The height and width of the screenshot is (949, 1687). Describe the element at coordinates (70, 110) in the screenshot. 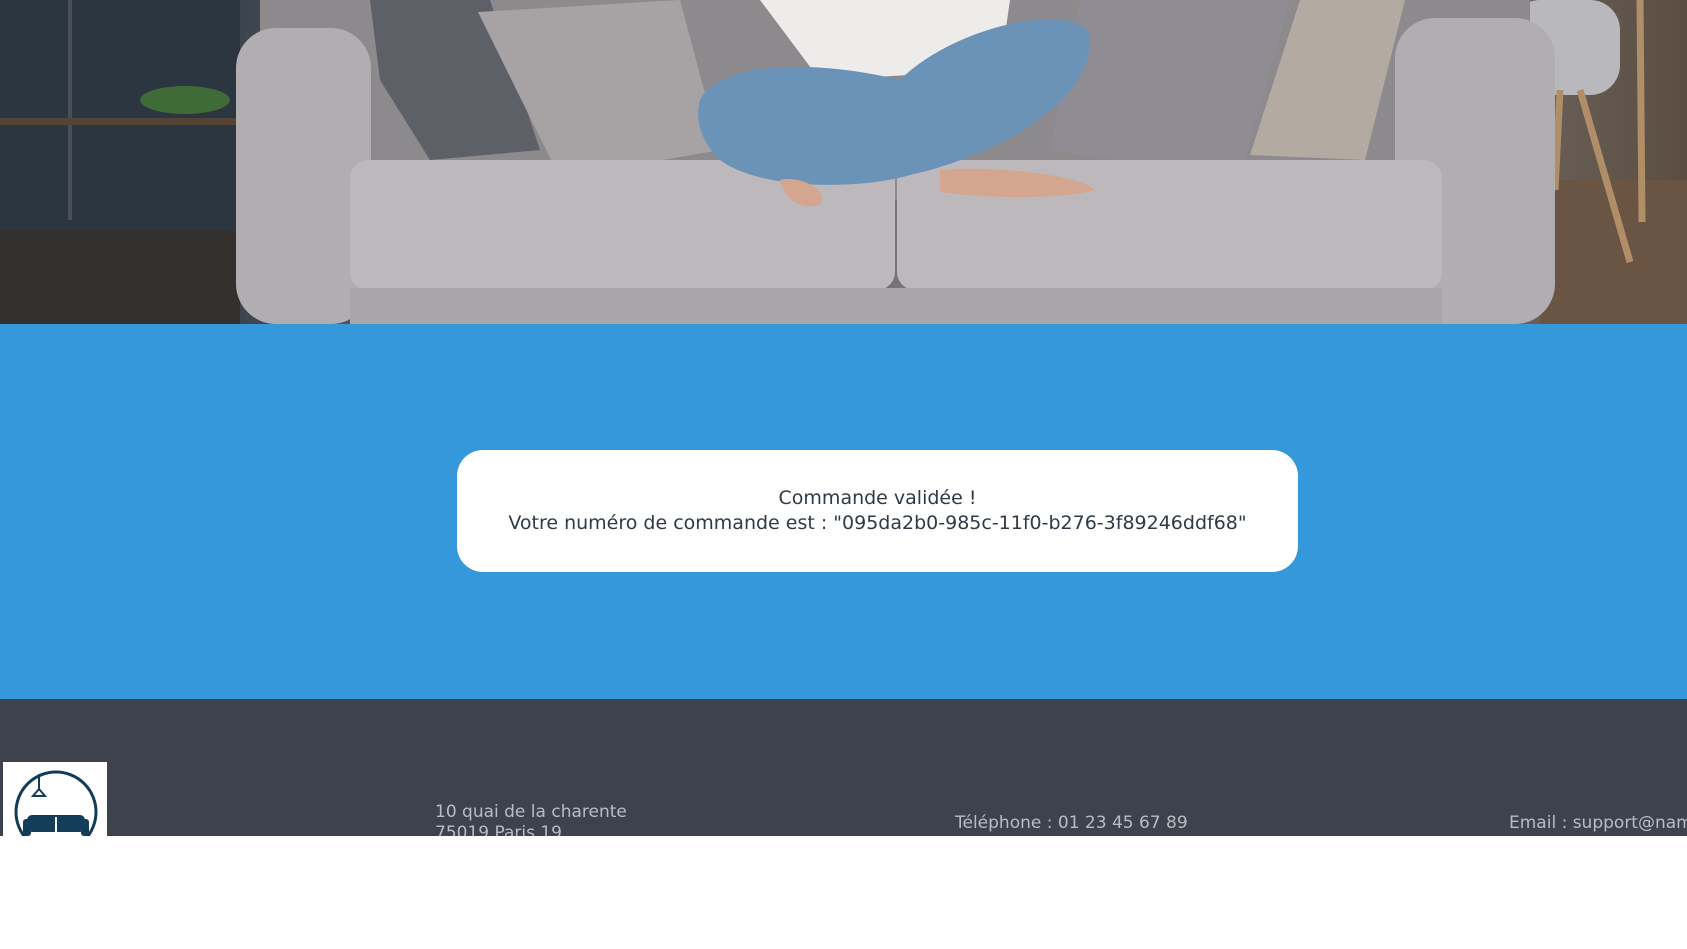

I see `shelf-post` at that location.